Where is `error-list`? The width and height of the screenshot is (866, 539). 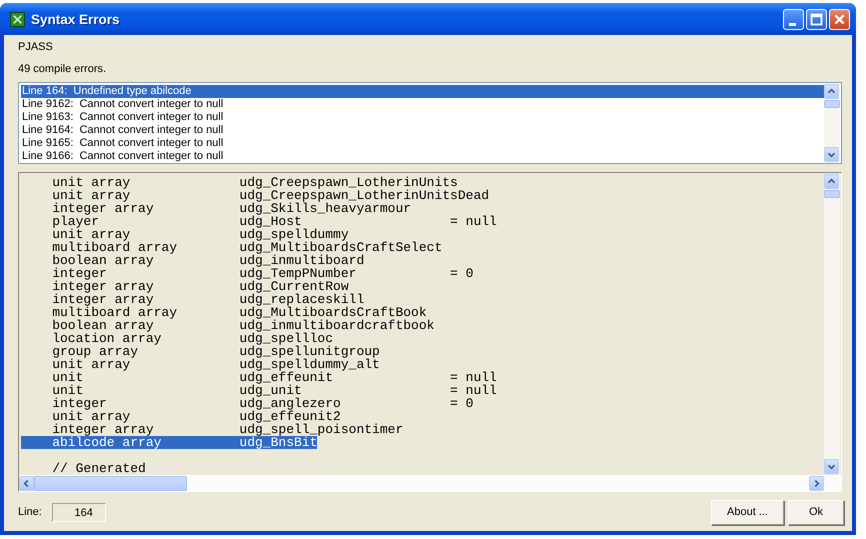 error-list is located at coordinates (430, 123).